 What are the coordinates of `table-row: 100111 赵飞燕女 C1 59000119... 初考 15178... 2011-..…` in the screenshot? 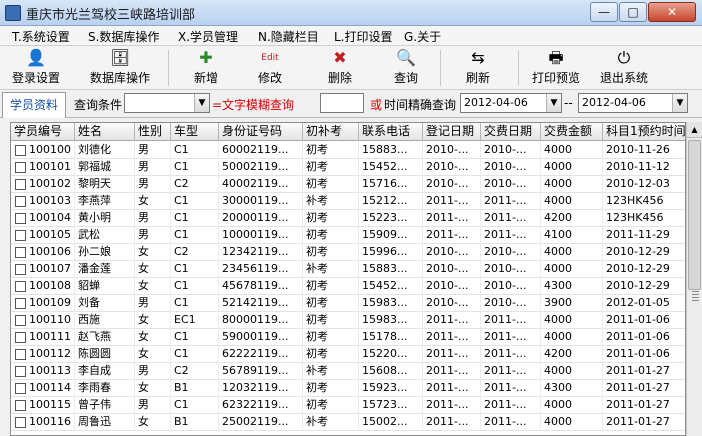 It's located at (348, 337).